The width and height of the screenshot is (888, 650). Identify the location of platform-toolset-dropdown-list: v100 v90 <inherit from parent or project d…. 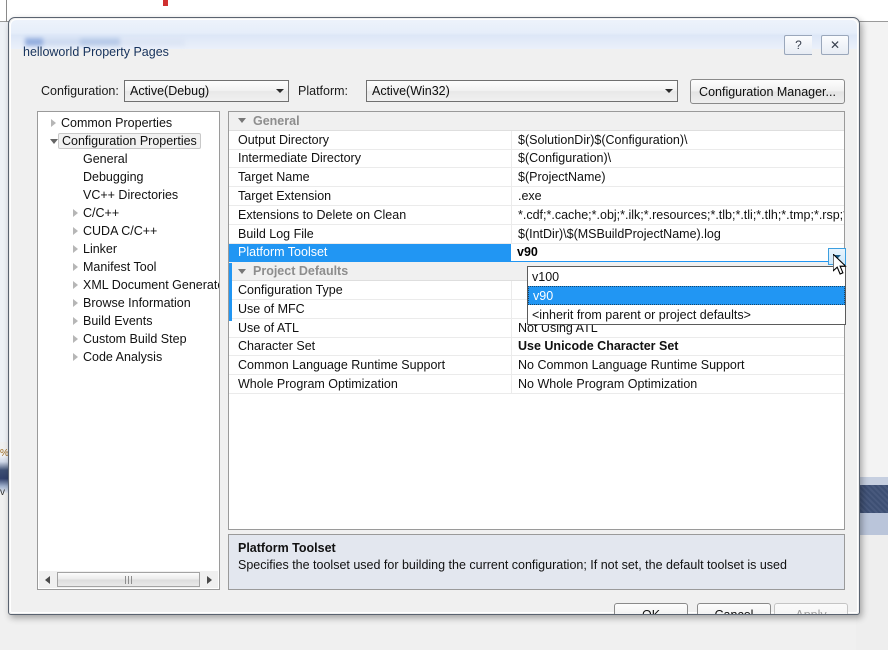
(686, 295).